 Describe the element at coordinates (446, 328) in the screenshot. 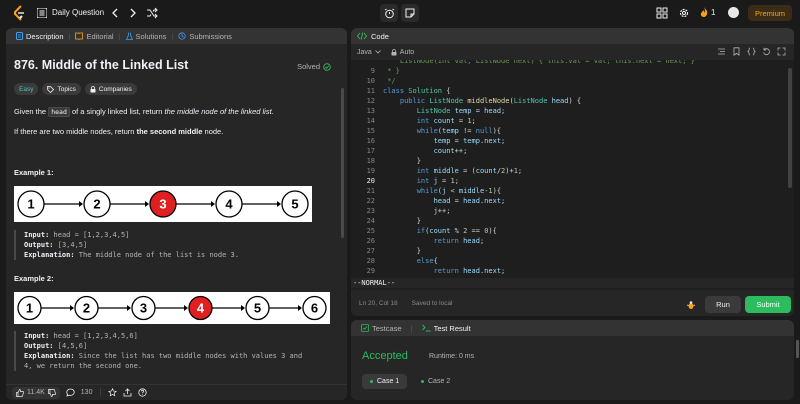

I see `tab-test-result: Test Result` at that location.